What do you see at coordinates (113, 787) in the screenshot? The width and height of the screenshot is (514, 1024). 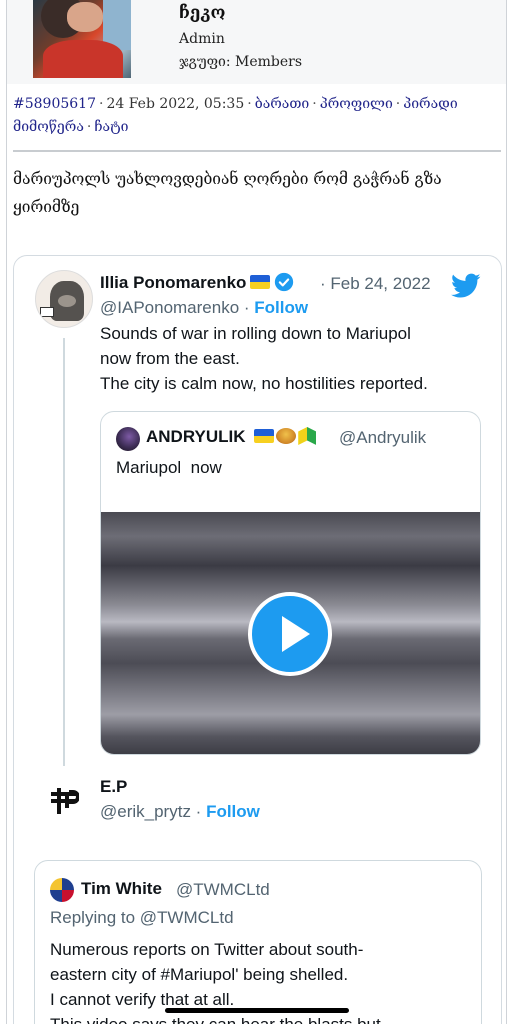 I see `reply-author-name: E.P` at bounding box center [113, 787].